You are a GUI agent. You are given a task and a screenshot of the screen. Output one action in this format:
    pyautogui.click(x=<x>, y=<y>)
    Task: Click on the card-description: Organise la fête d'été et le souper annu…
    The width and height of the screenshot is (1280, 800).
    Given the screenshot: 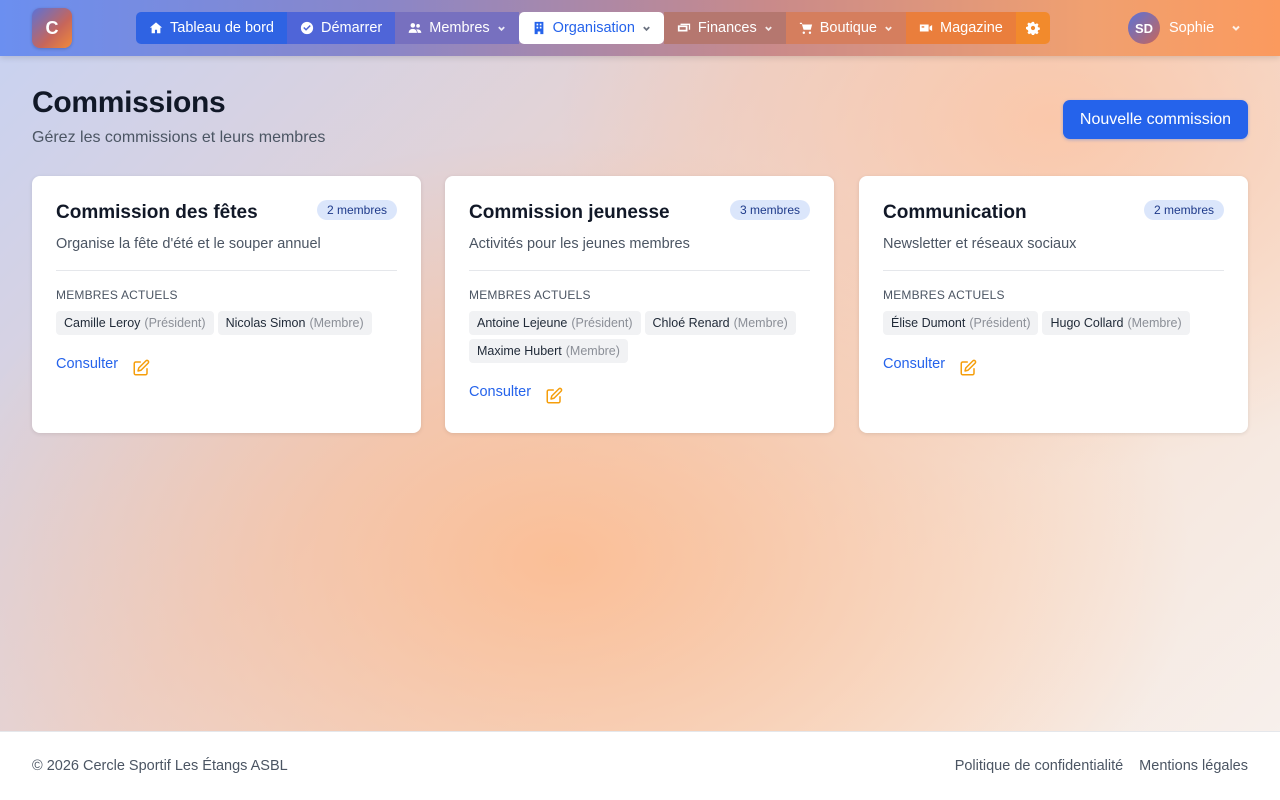 What is the action you would take?
    pyautogui.click(x=188, y=244)
    